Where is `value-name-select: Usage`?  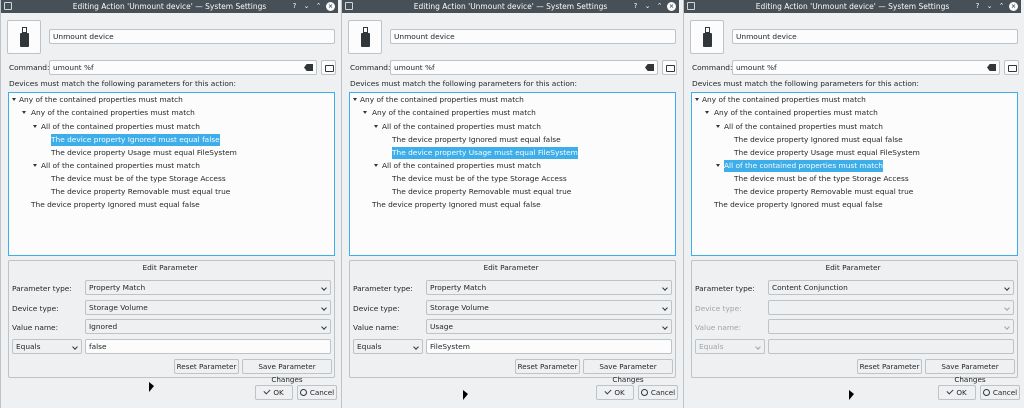
value-name-select: Usage is located at coordinates (549, 326).